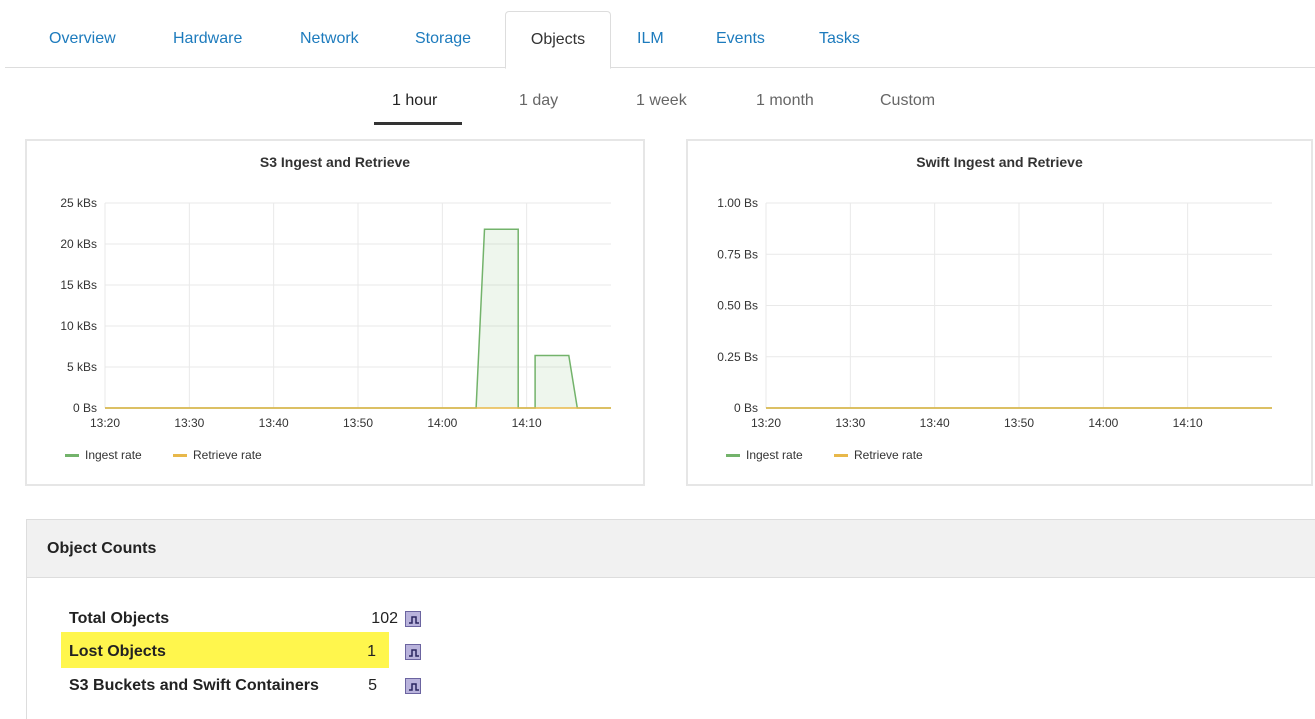 The width and height of the screenshot is (1315, 719). Describe the element at coordinates (117, 651) in the screenshot. I see `count-label: Lost Objects` at that location.